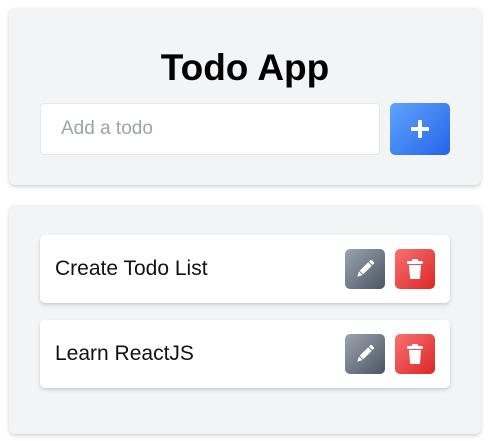  I want to click on plus-icon, so click(420, 129).